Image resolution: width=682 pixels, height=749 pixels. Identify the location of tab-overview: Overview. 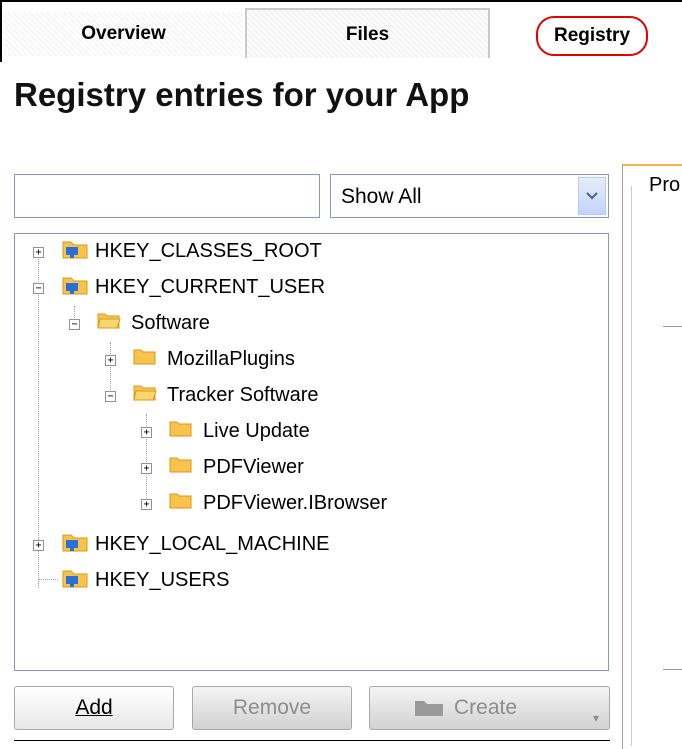
(123, 34).